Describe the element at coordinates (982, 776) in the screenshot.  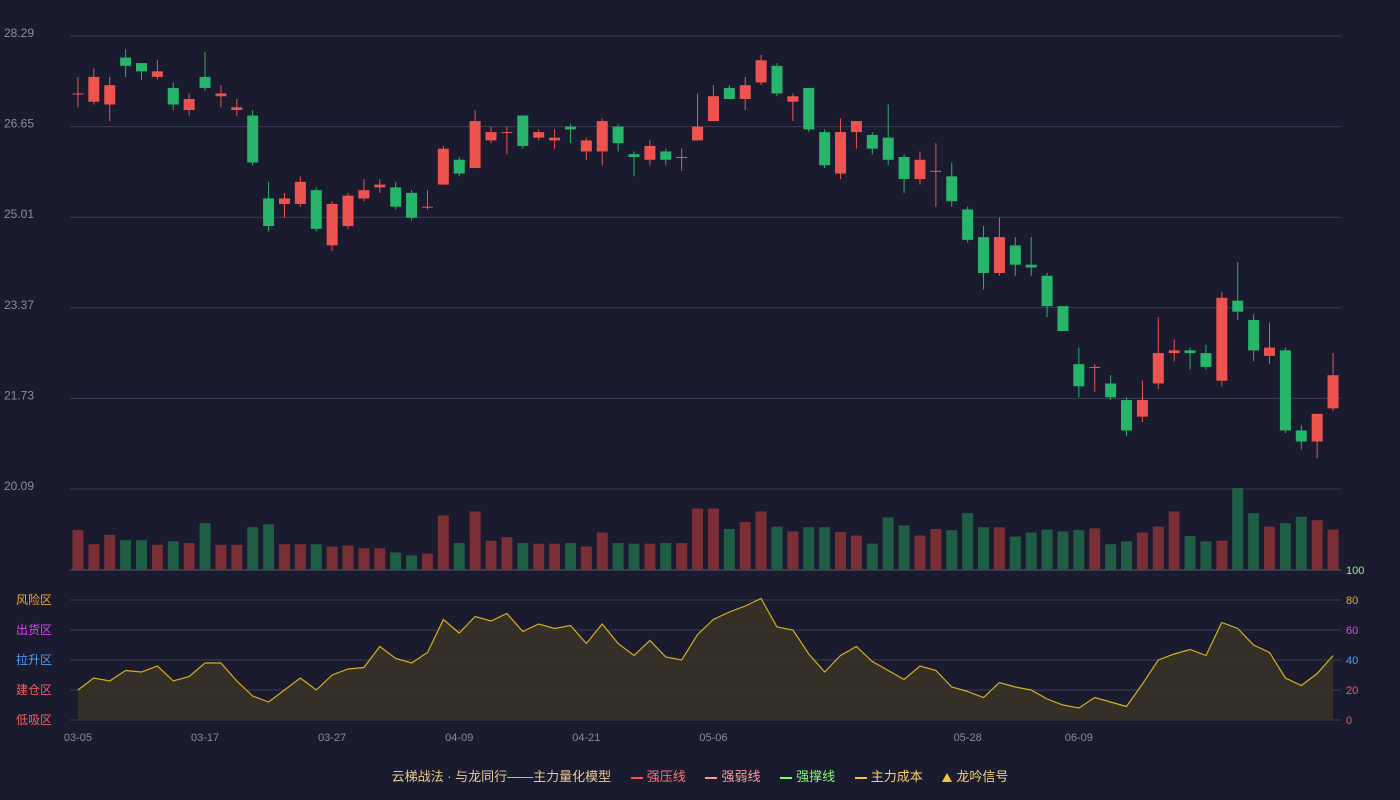
I see `legend-label: 龙吟信号` at that location.